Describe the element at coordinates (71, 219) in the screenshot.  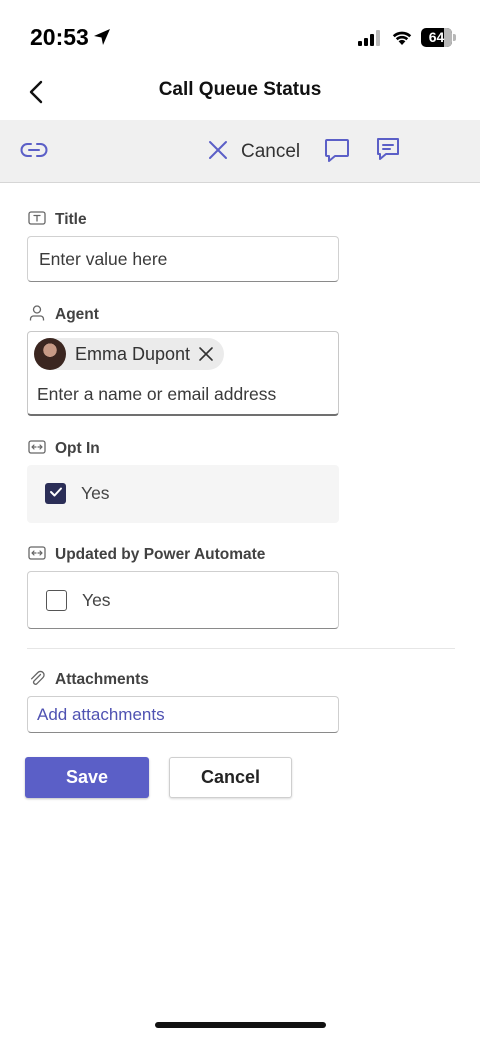
I see `title-label-text: Title` at that location.